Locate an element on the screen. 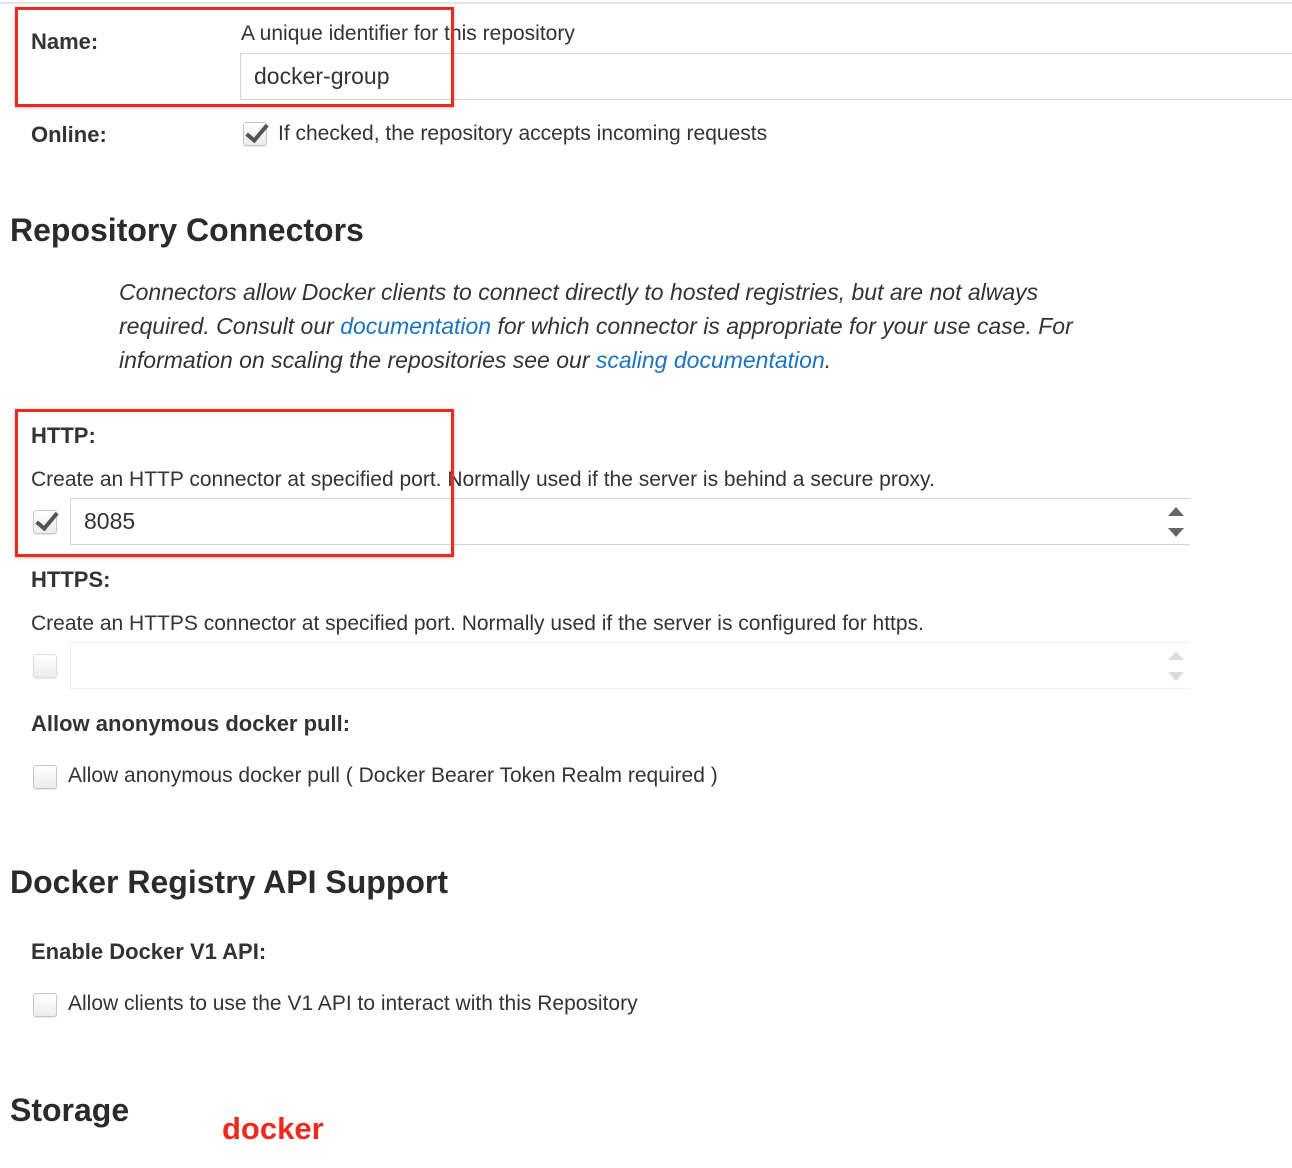  highlight-box-name is located at coordinates (234, 57).